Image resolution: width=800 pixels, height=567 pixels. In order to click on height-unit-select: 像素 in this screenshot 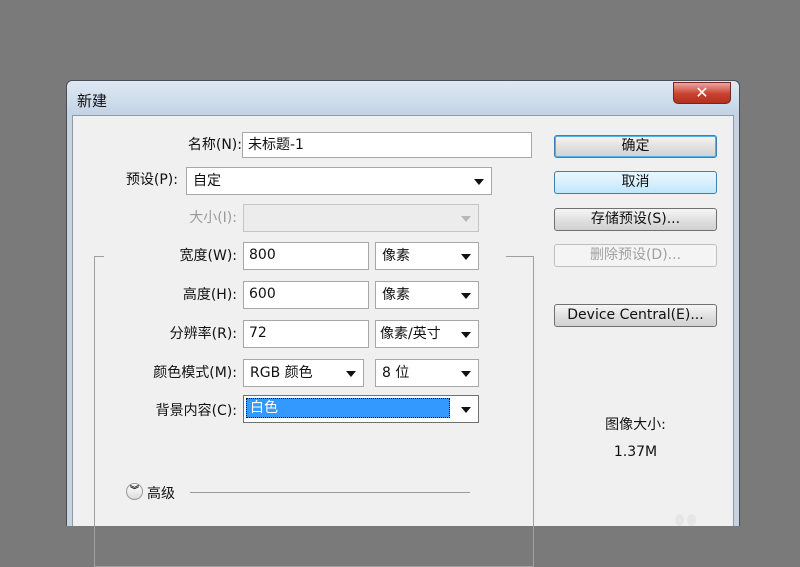, I will do `click(427, 295)`.